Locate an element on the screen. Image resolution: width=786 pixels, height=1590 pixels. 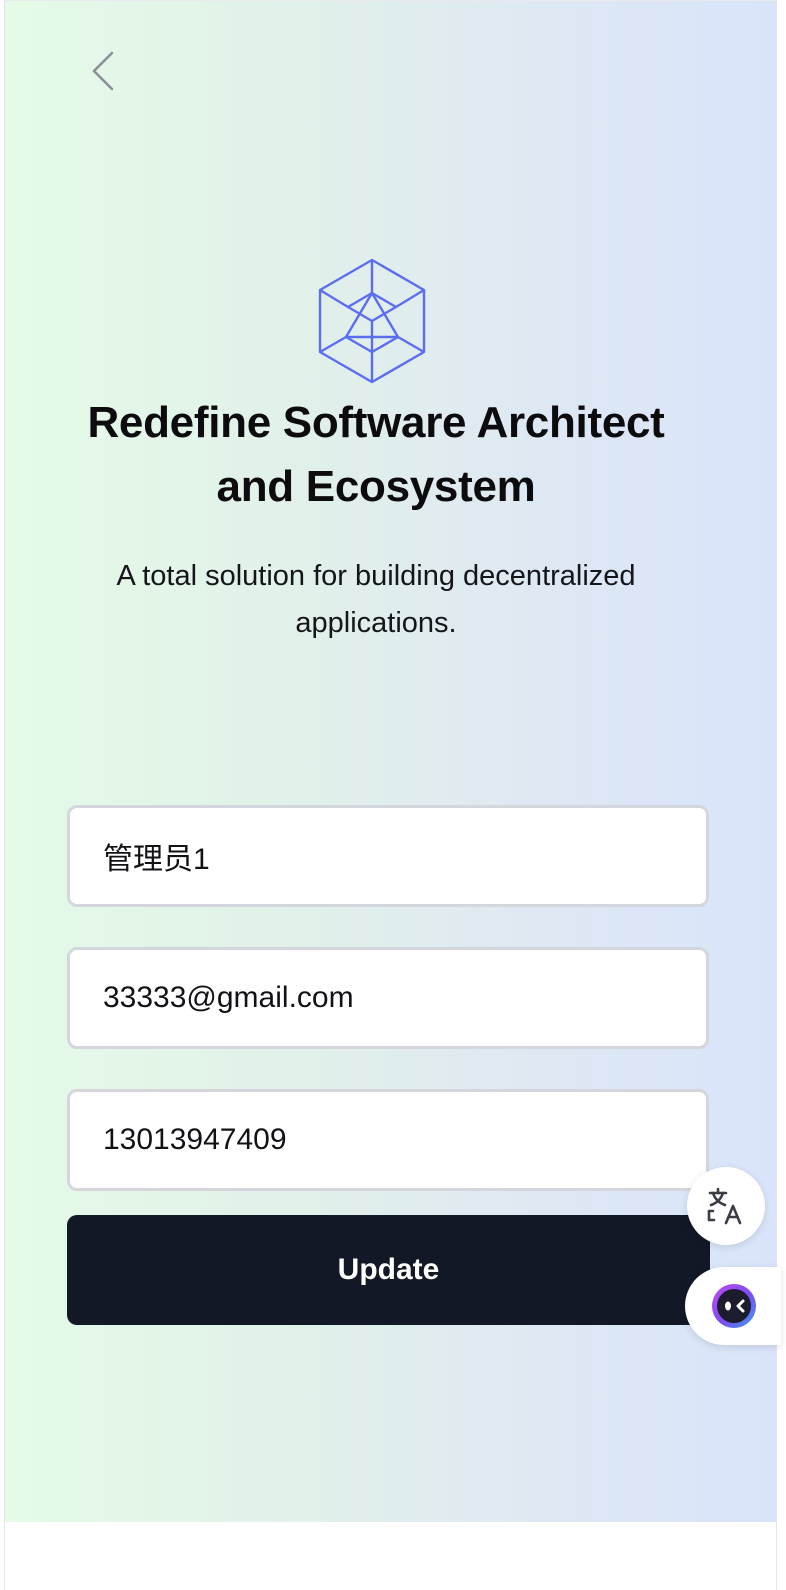
back-button is located at coordinates (103, 71).